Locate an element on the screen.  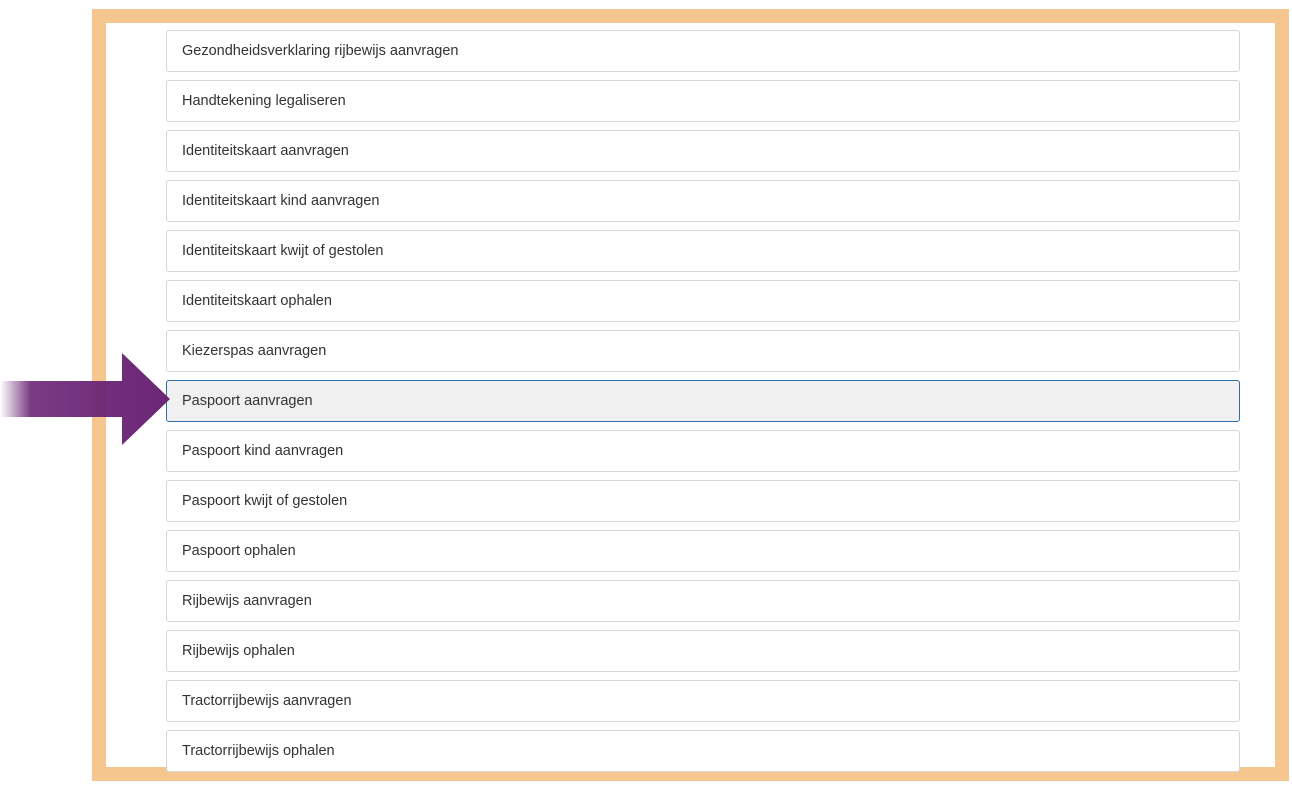
service-item-rijbewijs-aanvragen: Rijbewijs aanvragen is located at coordinates (703, 601).